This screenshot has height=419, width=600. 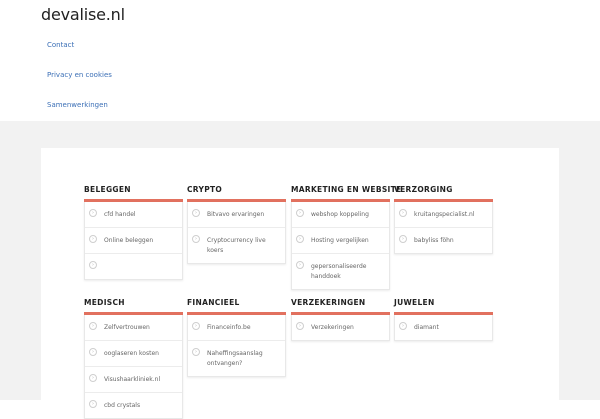 I want to click on category-title: VERZORGING, so click(x=423, y=189).